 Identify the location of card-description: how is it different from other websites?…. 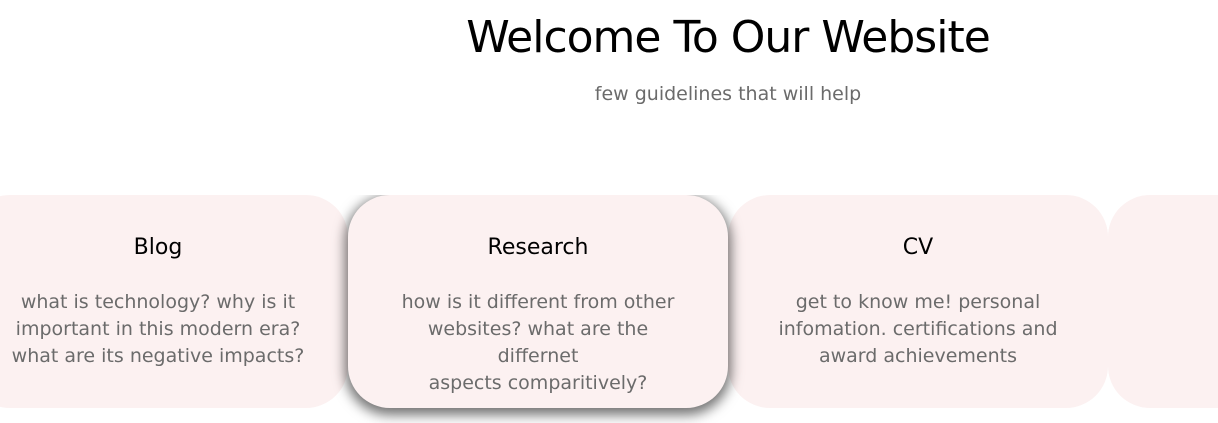
(538, 343).